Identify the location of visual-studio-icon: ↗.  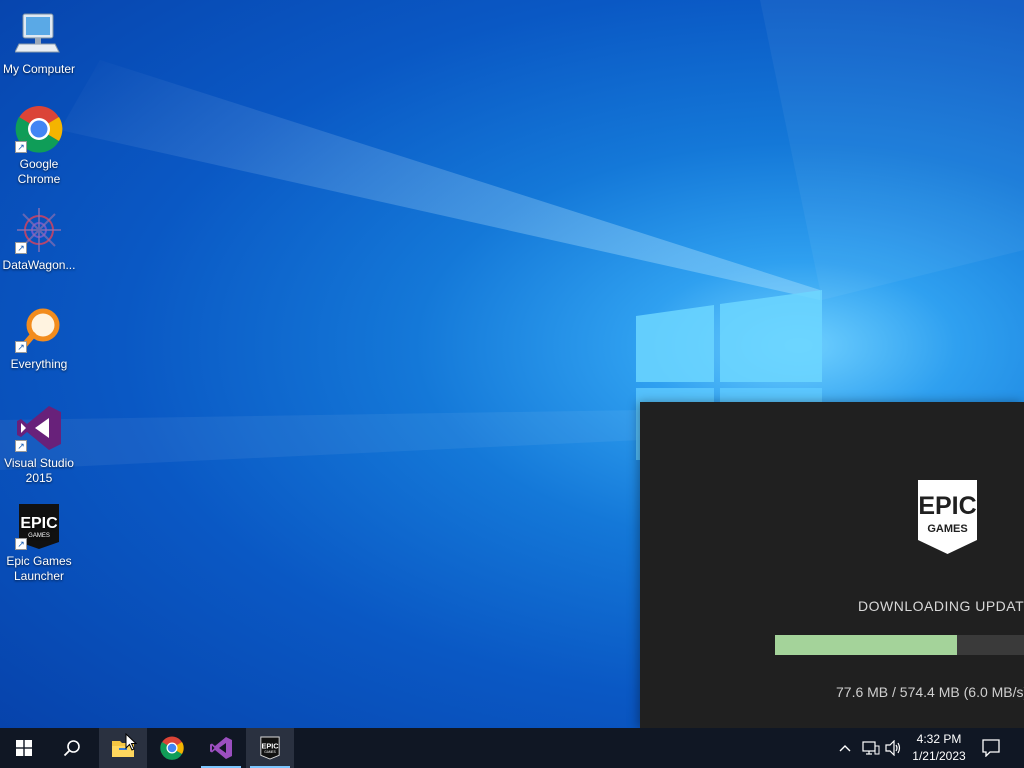
(39, 428).